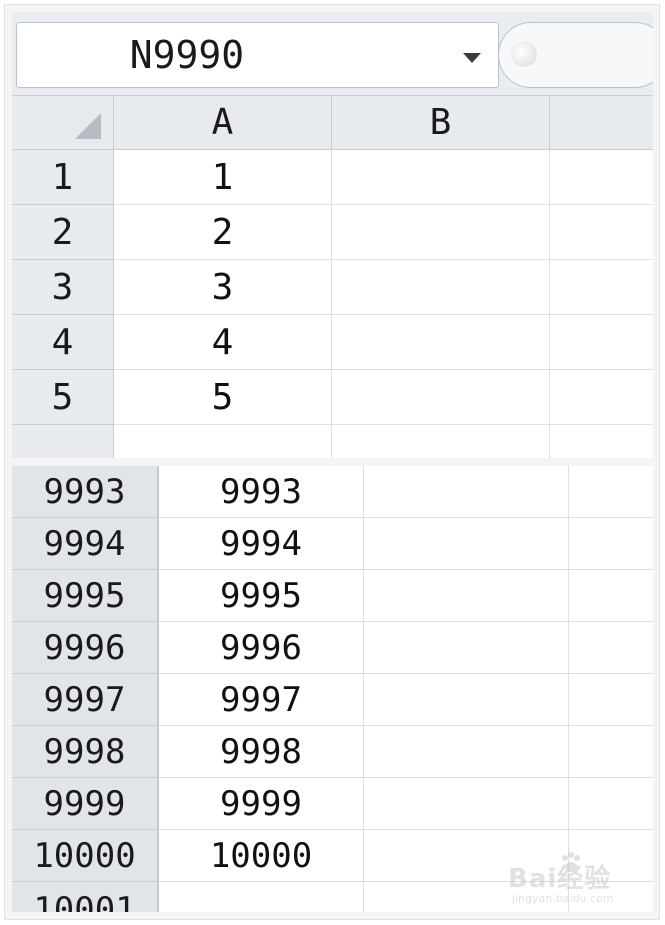 The width and height of the screenshot is (665, 925). Describe the element at coordinates (601, 123) in the screenshot. I see `column-header-c: C` at that location.